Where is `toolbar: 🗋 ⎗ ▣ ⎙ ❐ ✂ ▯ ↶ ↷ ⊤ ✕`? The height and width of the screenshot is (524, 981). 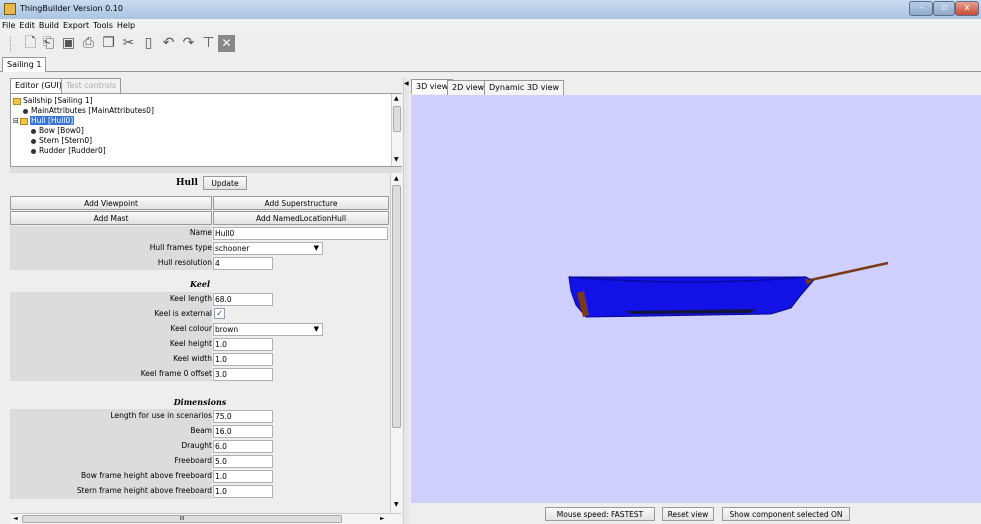 toolbar: 🗋 ⎗ ▣ ⎙ ❐ ✂ ▯ ↶ ↷ ⊤ ✕ is located at coordinates (490, 43).